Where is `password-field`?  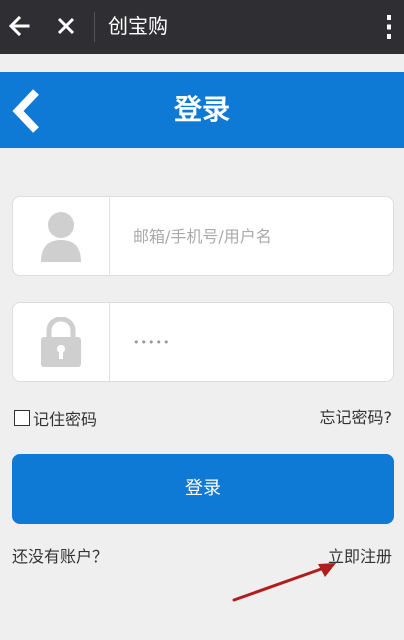 password-field is located at coordinates (203, 342).